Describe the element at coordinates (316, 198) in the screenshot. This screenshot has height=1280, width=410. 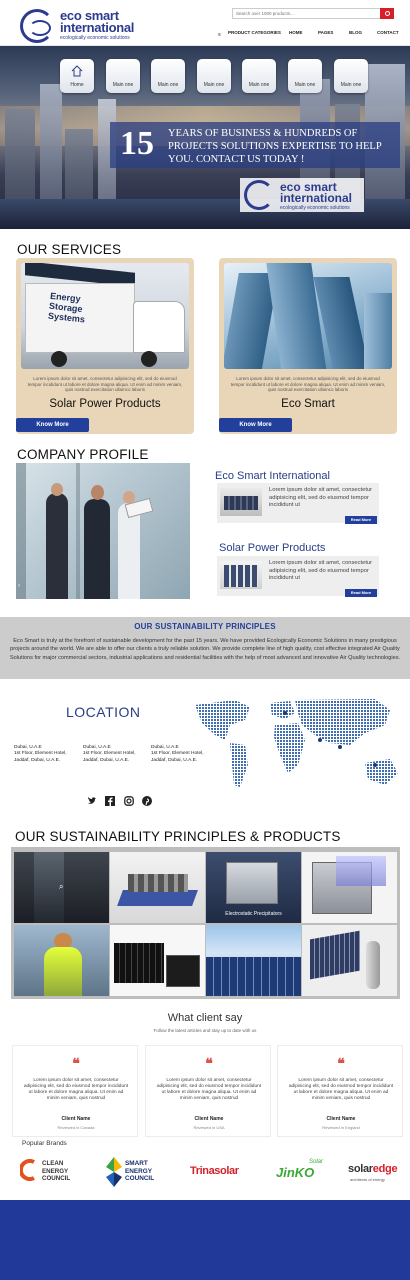
I see `hero-logo-line2: international` at that location.